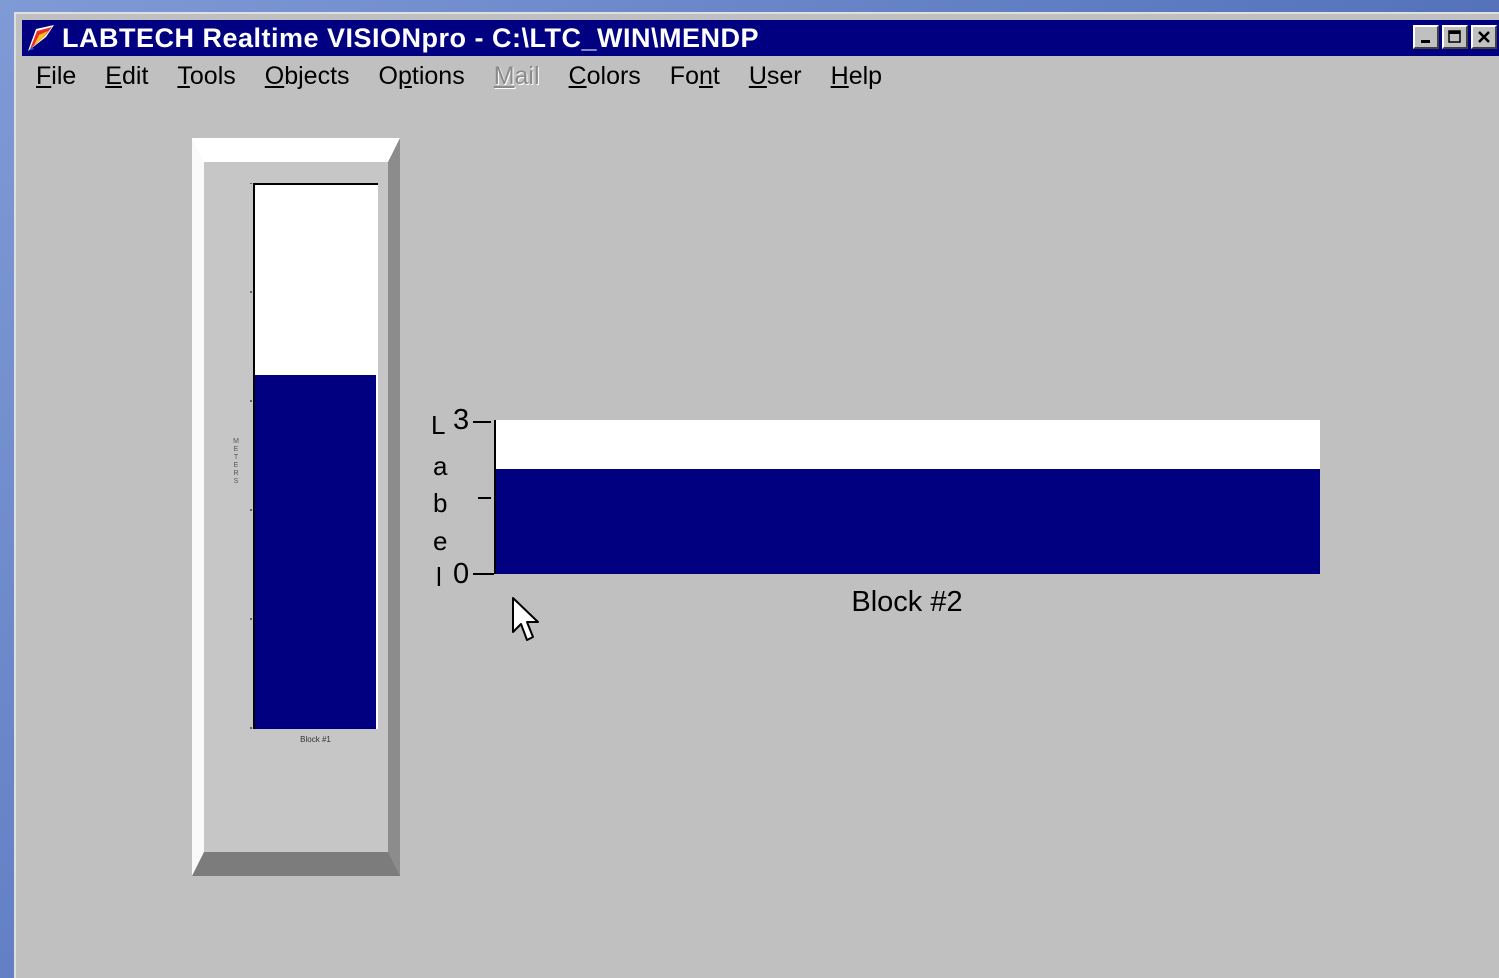 This screenshot has width=1499, height=978. I want to click on minimize-button, so click(1426, 37).